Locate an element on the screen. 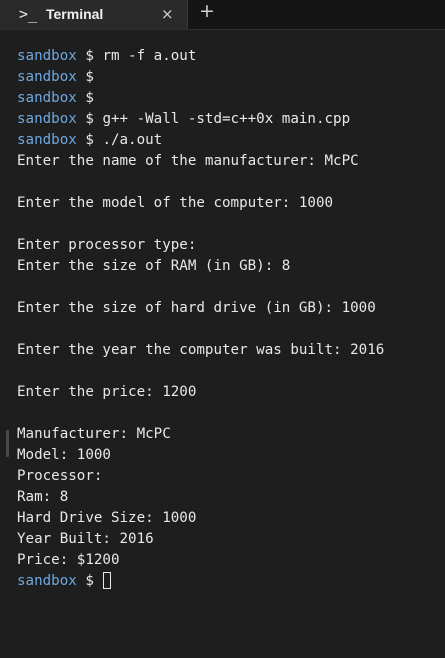 The height and width of the screenshot is (658, 445). output-line: Enter the name of the manufacturer: McPC is located at coordinates (188, 161).